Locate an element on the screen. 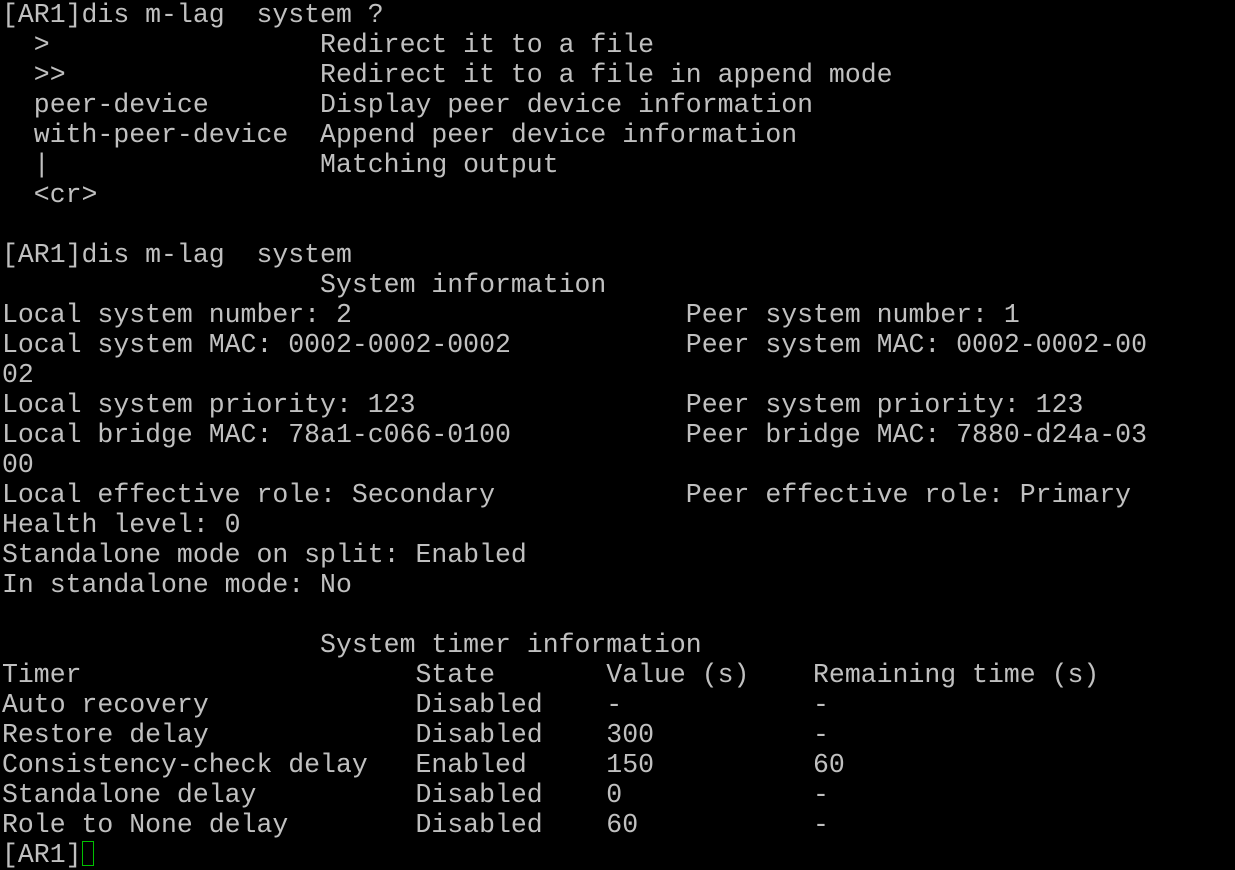  text-cursor is located at coordinates (87, 853).